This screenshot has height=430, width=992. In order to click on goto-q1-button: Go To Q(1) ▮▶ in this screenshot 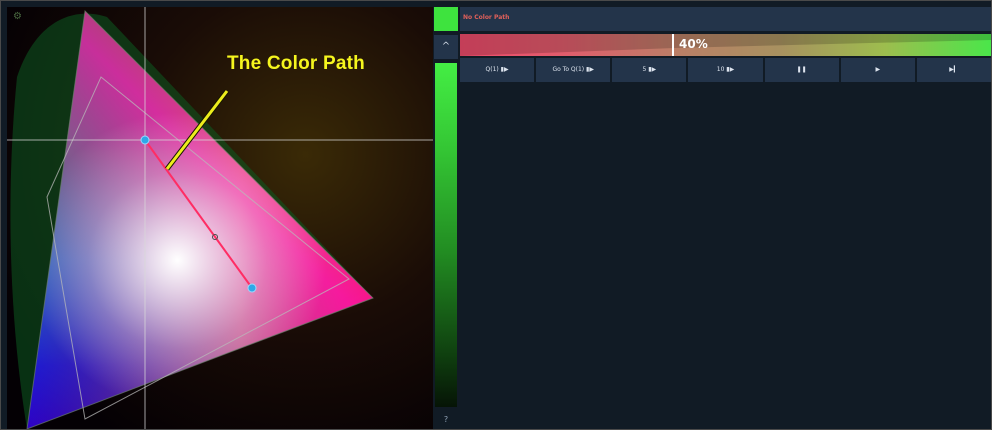, I will do `click(573, 70)`.